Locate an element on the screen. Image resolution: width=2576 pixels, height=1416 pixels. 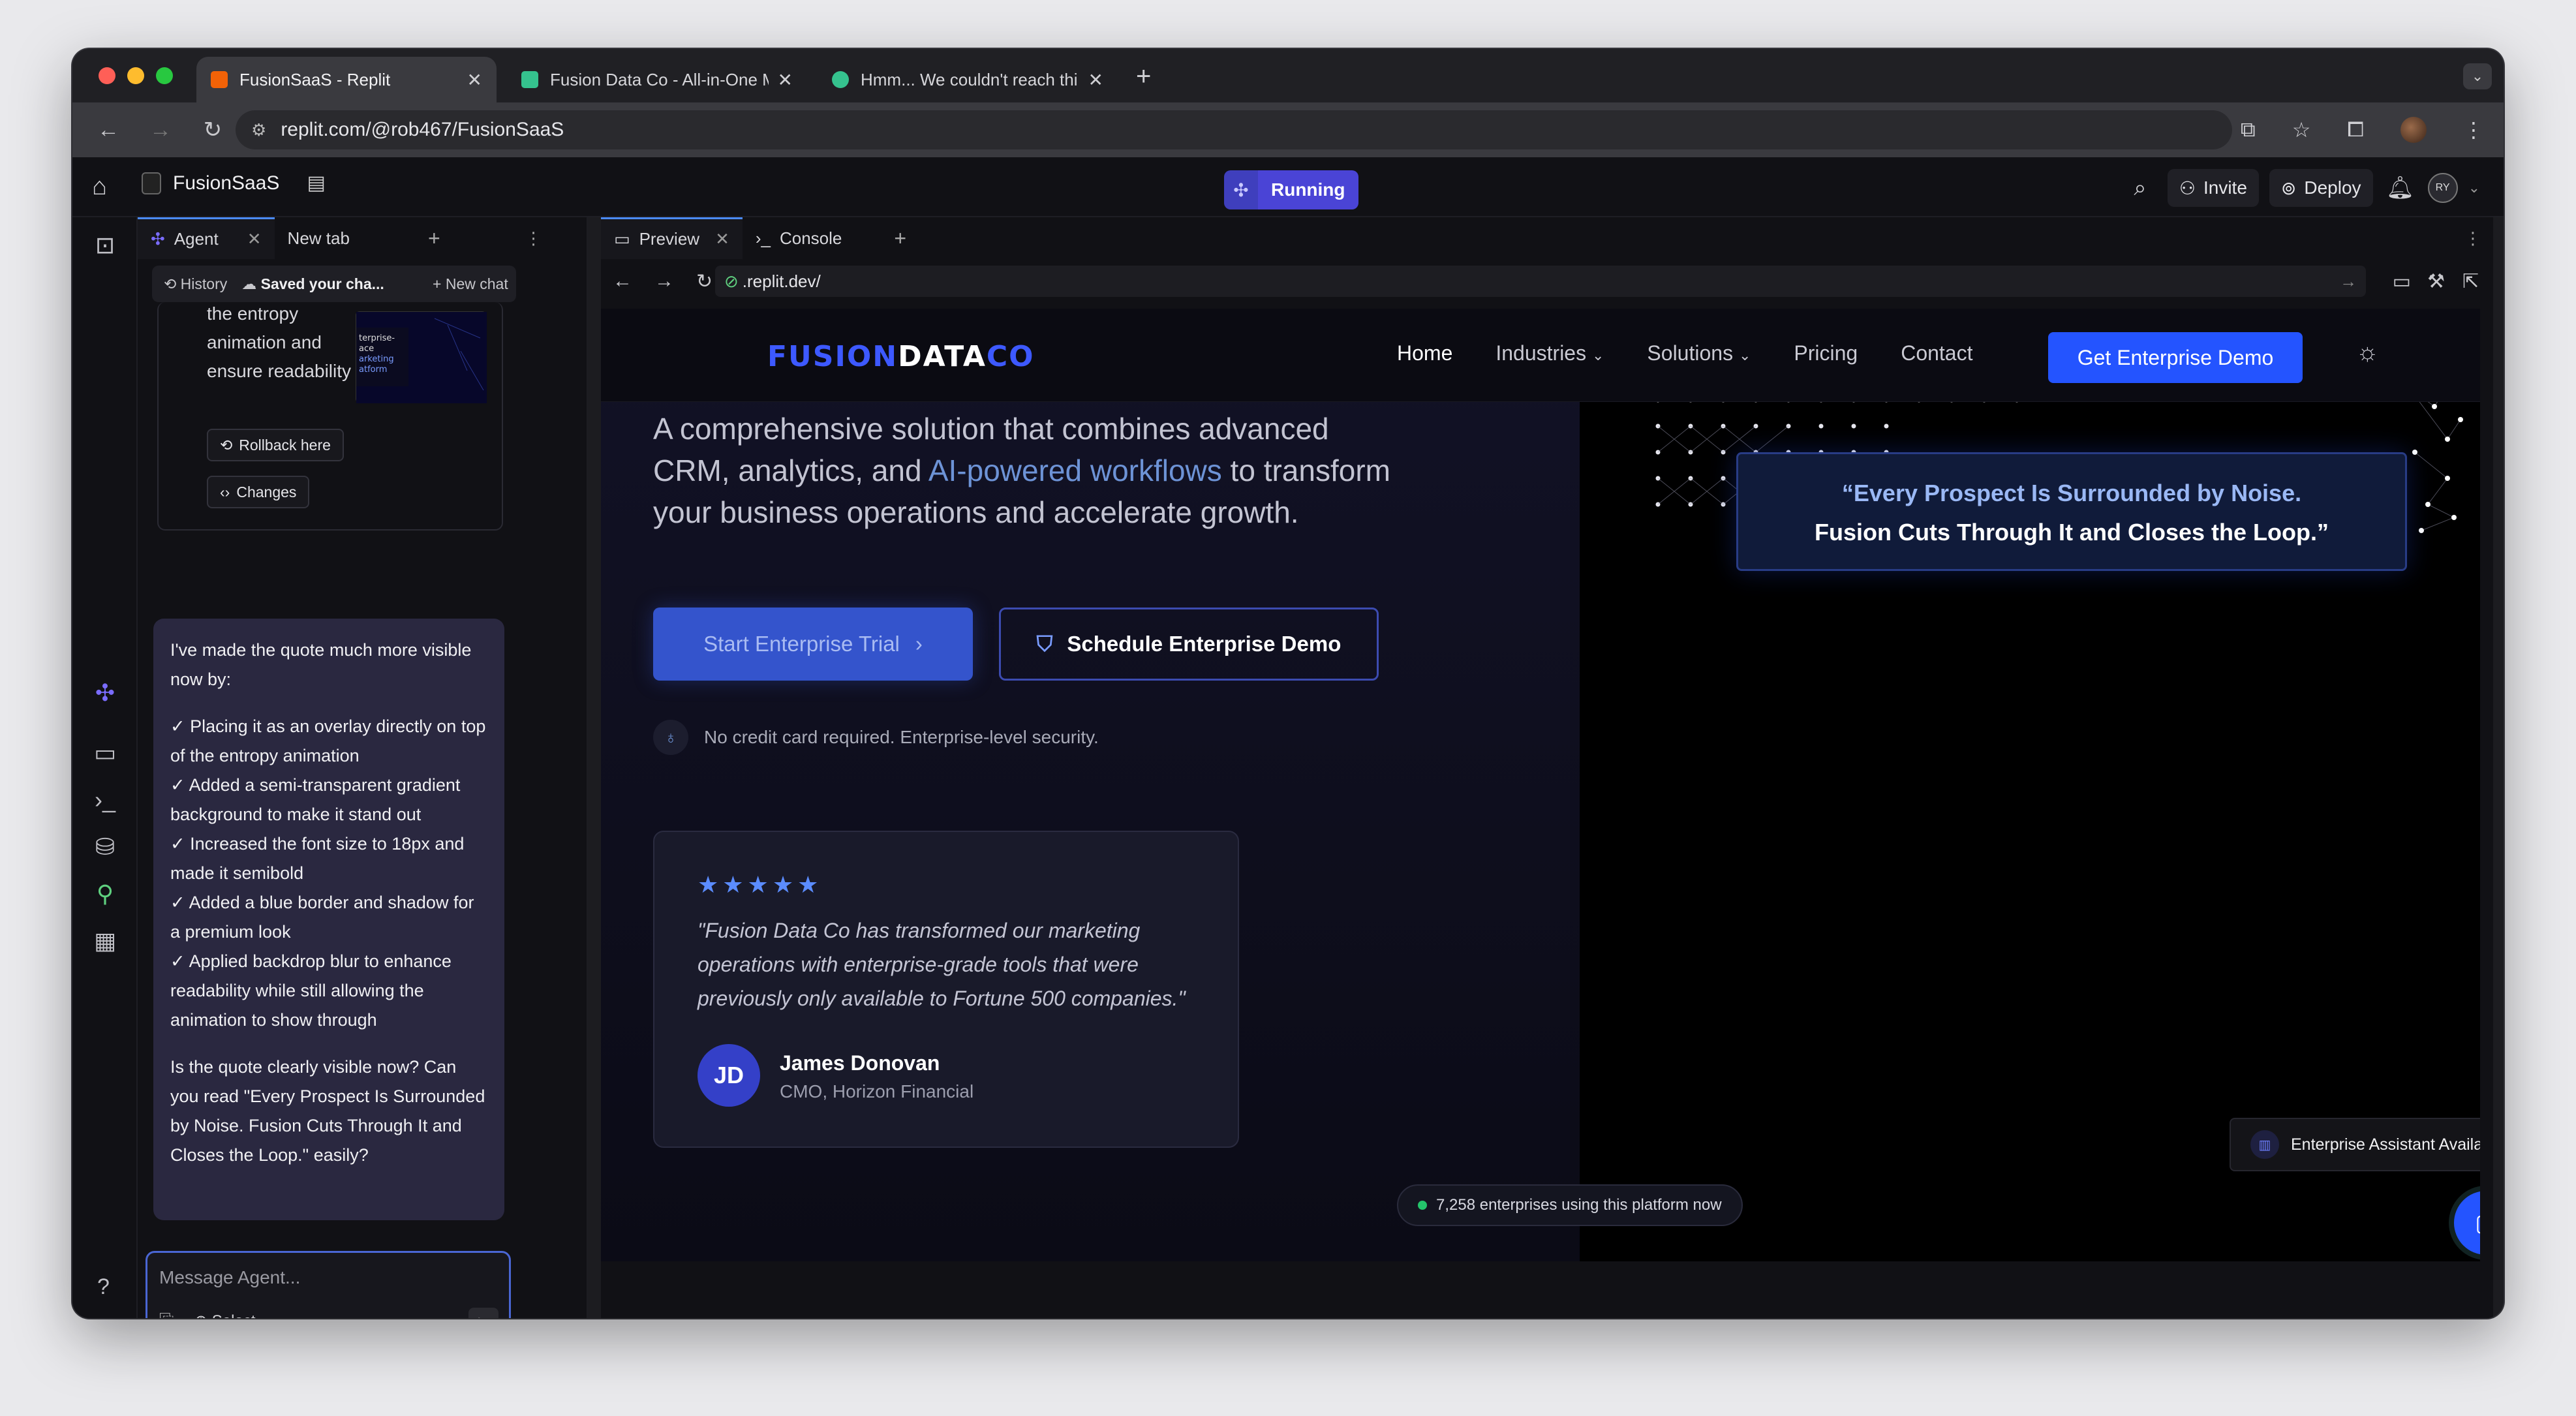
home-icon: ⌂ is located at coordinates (99, 187).